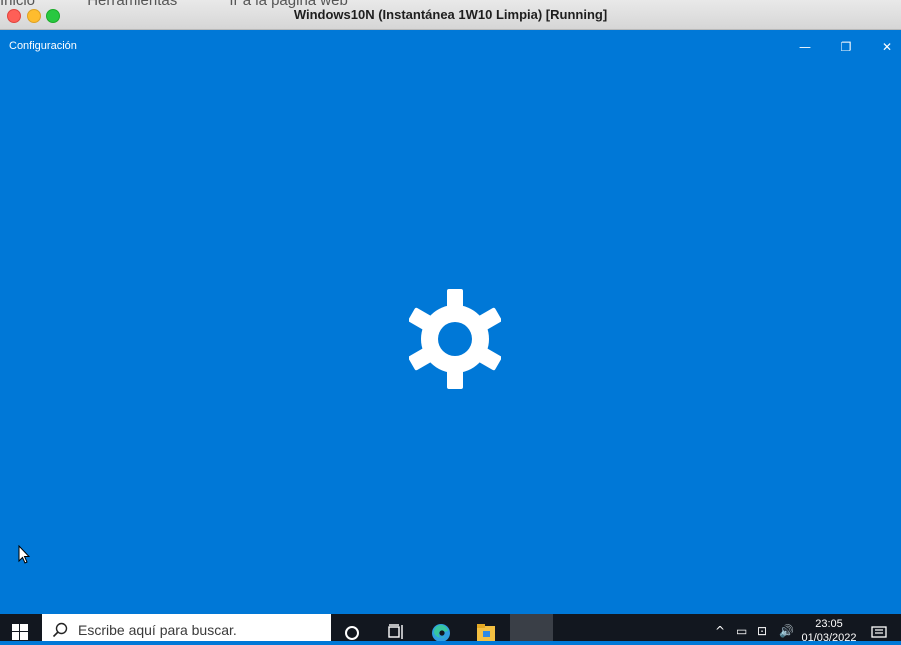 Image resolution: width=901 pixels, height=645 pixels. Describe the element at coordinates (786, 631) in the screenshot. I see `volume-icon: 🔊` at that location.